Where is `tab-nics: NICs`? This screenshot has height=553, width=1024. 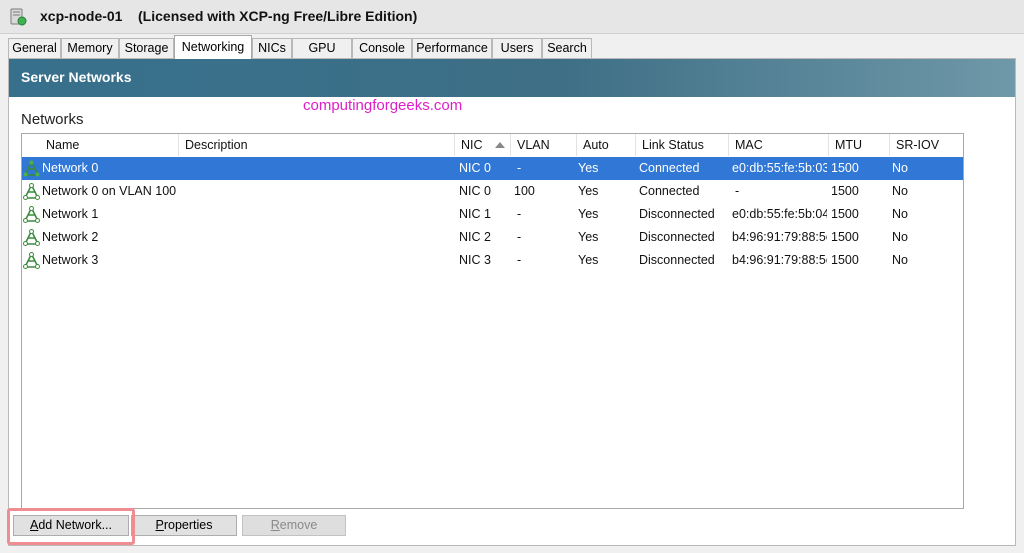 tab-nics: NICs is located at coordinates (272, 48).